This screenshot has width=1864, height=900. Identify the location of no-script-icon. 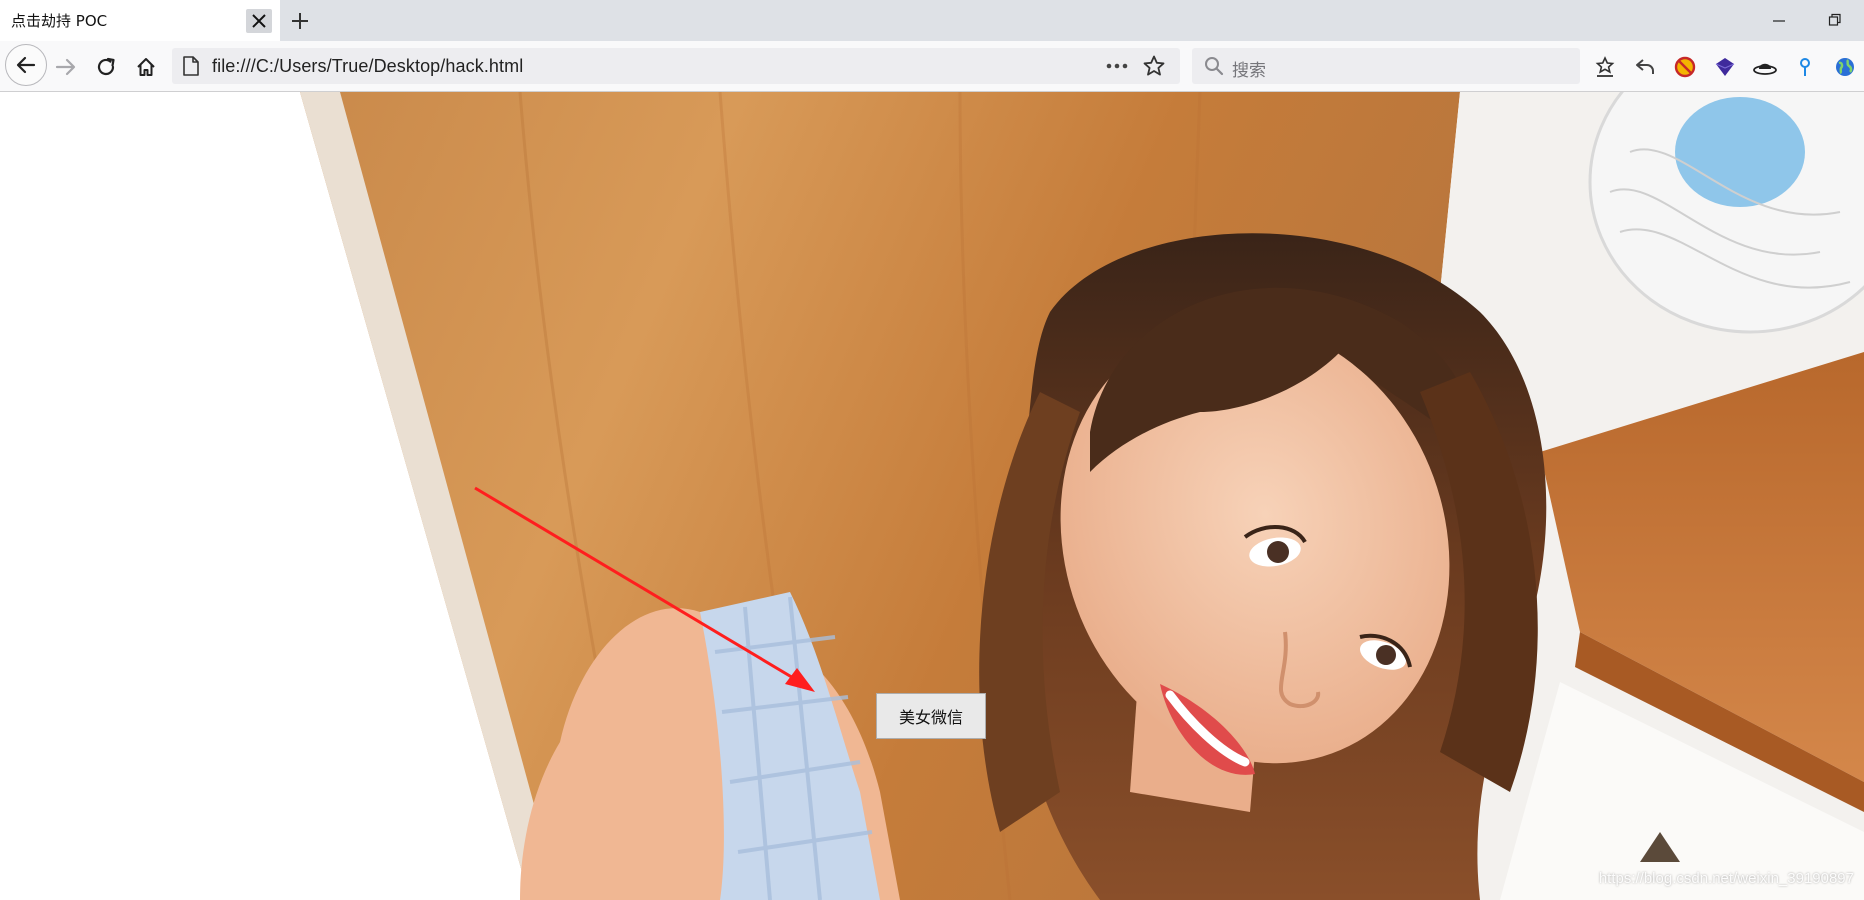
(1685, 67).